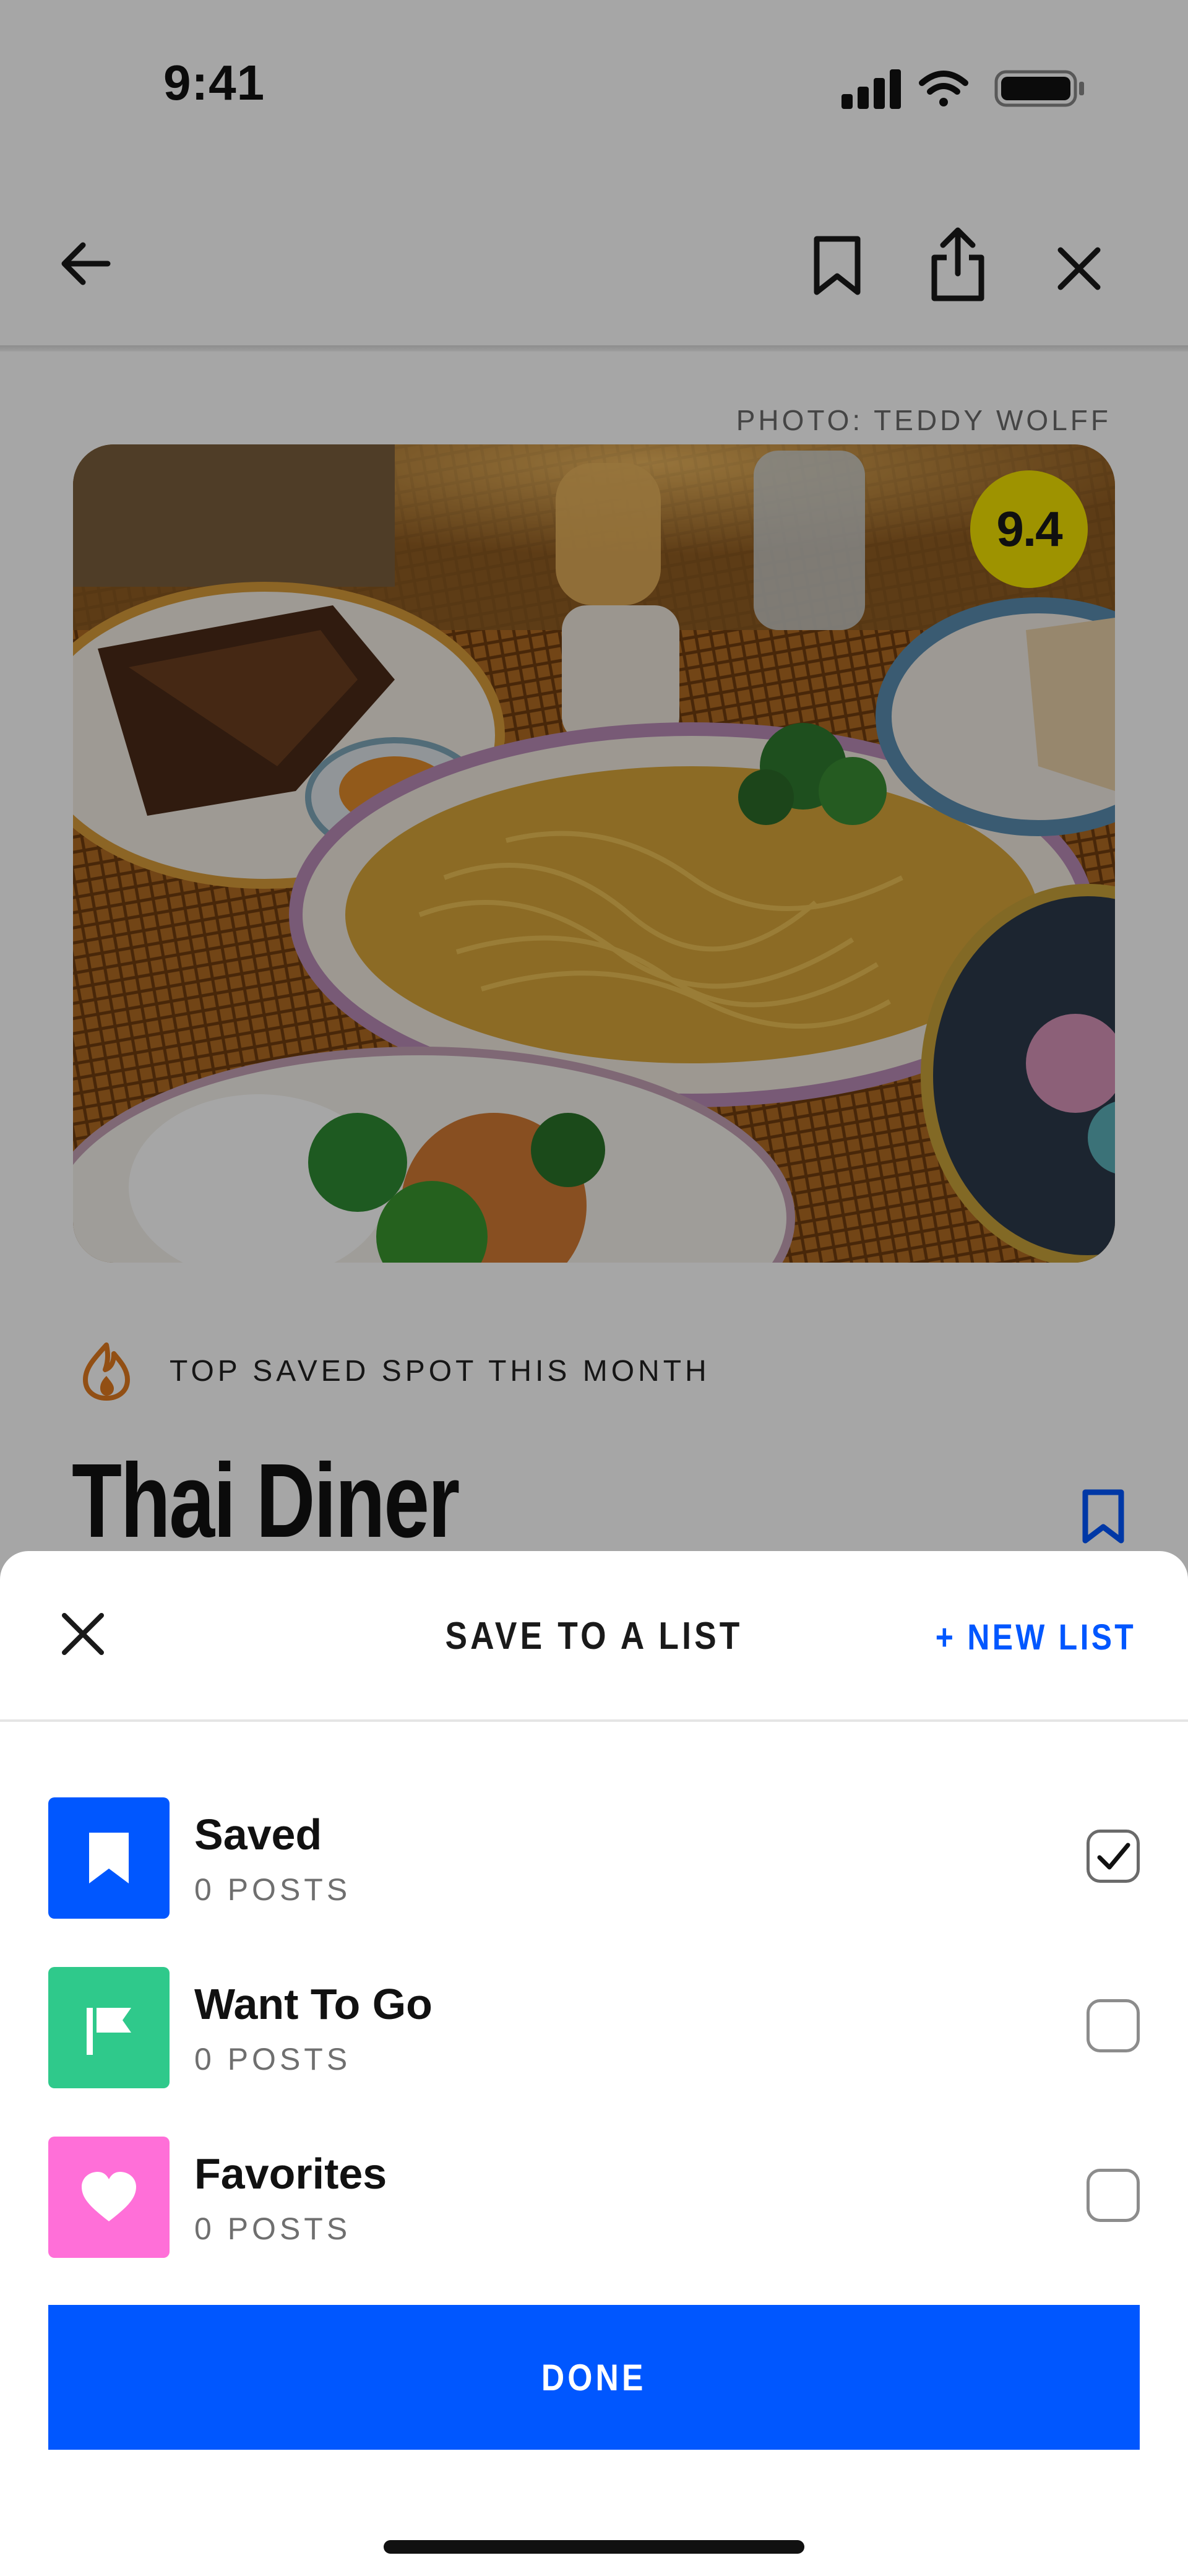 Image resolution: width=1188 pixels, height=2576 pixels. Describe the element at coordinates (594, 1720) in the screenshot. I see `sheet-divider` at that location.